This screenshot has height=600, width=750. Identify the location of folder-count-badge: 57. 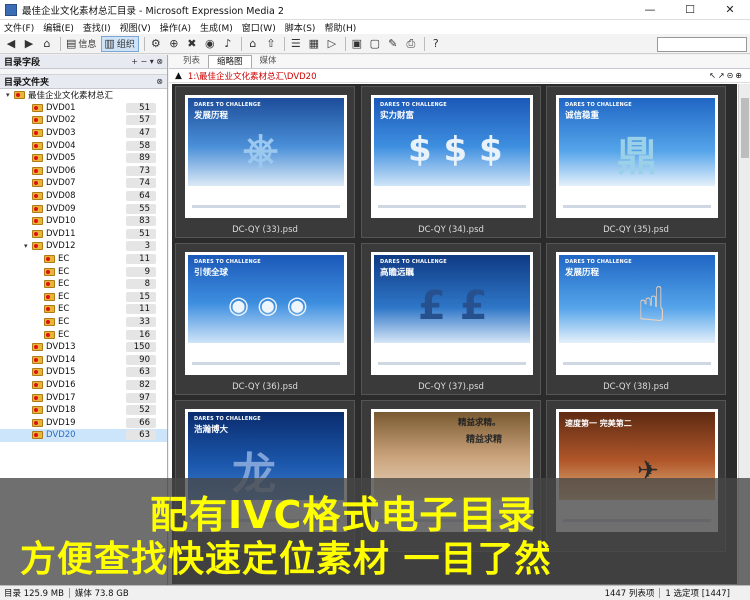
(141, 120).